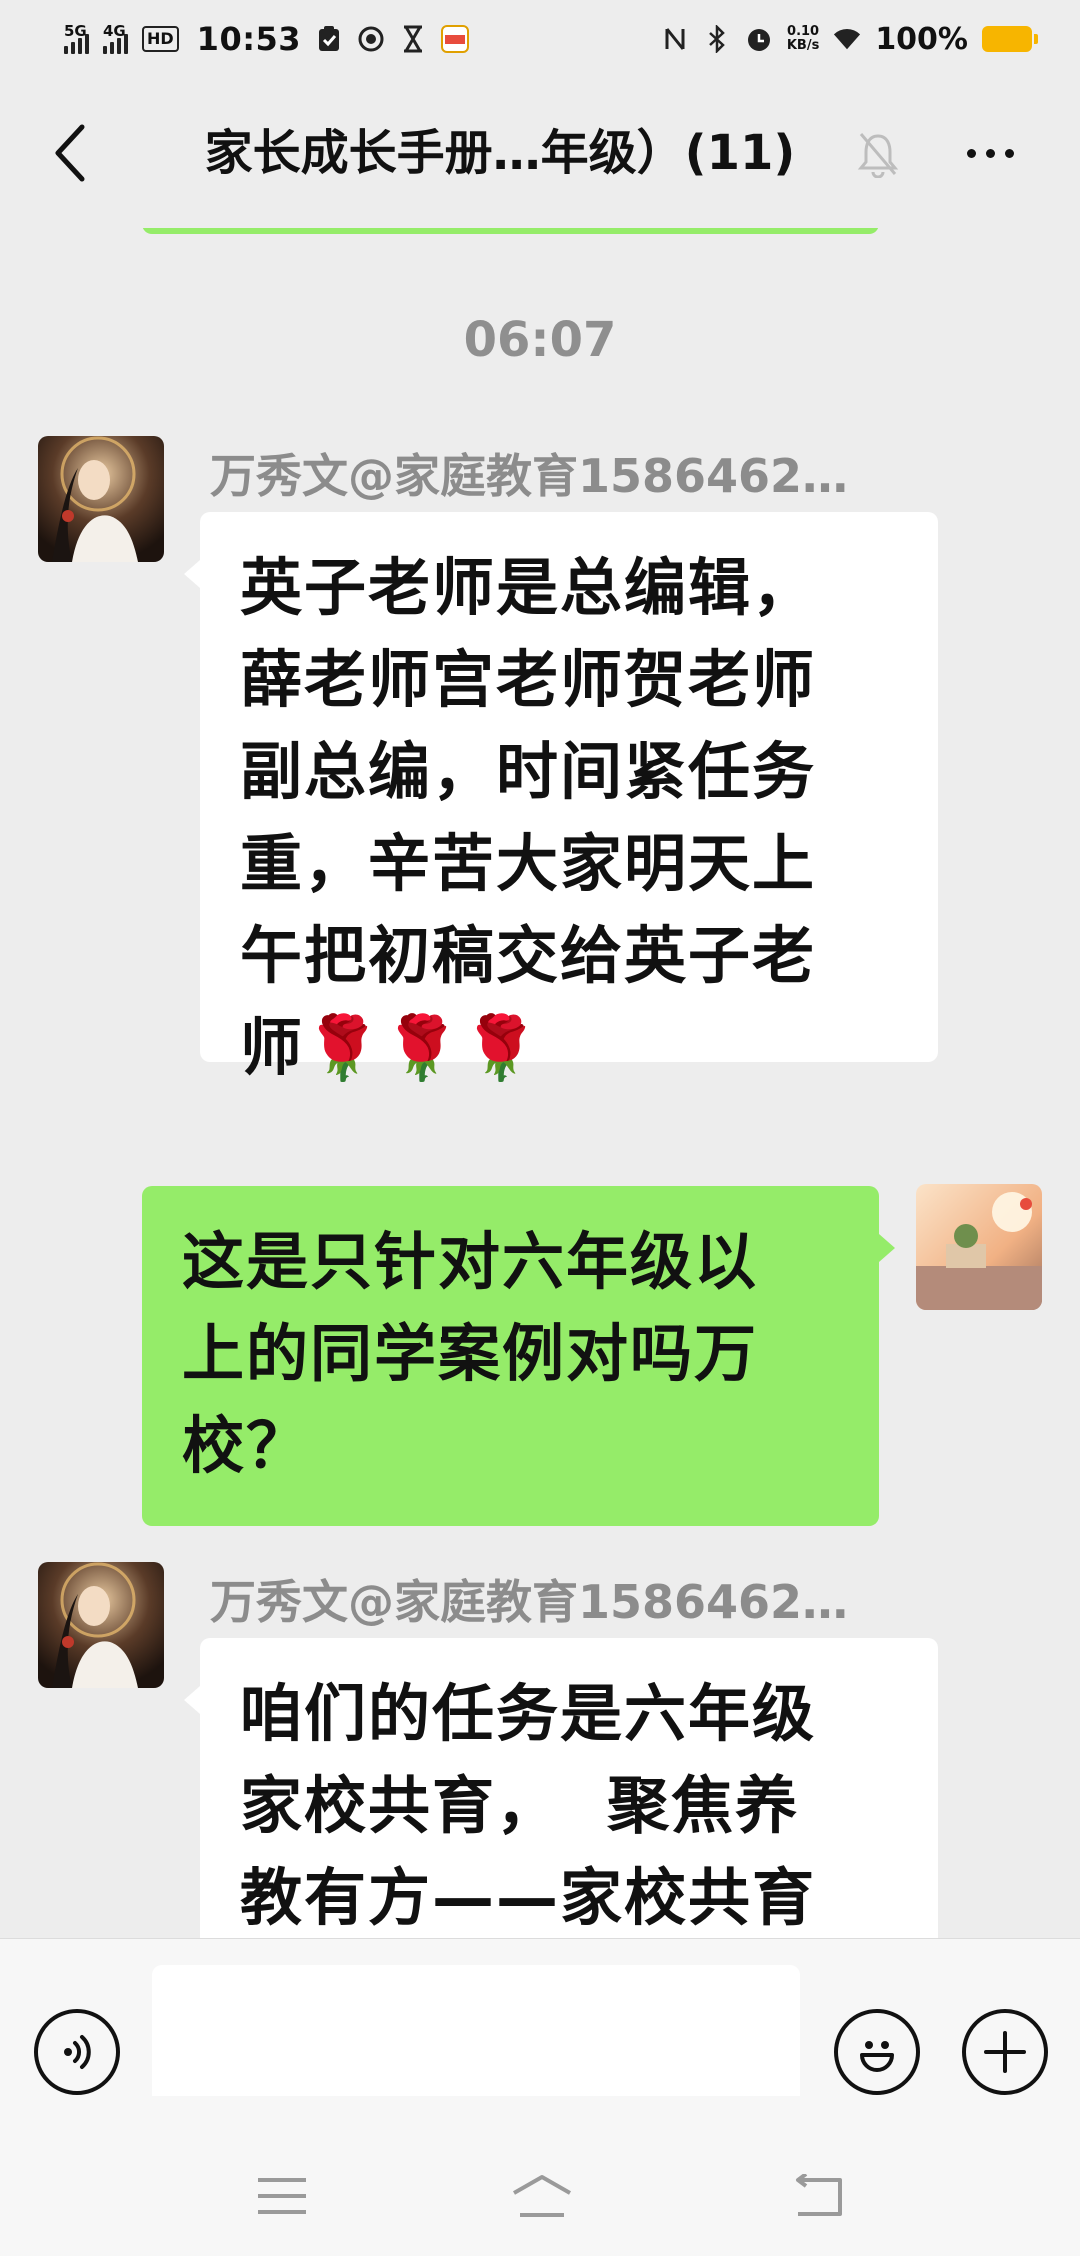 This screenshot has height=2256, width=1080. What do you see at coordinates (1010, 39) in the screenshot?
I see `battery-icon` at bounding box center [1010, 39].